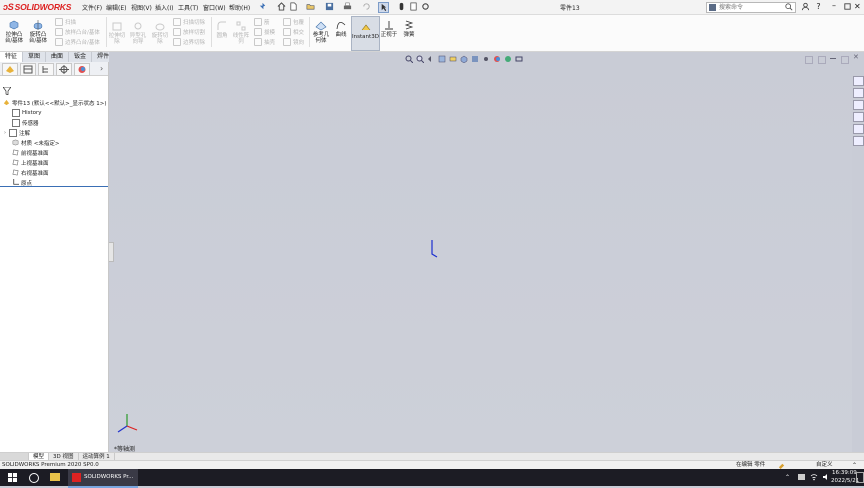 Image resolution: width=864 pixels, height=488 pixels. I want to click on user-icon, so click(805, 6).